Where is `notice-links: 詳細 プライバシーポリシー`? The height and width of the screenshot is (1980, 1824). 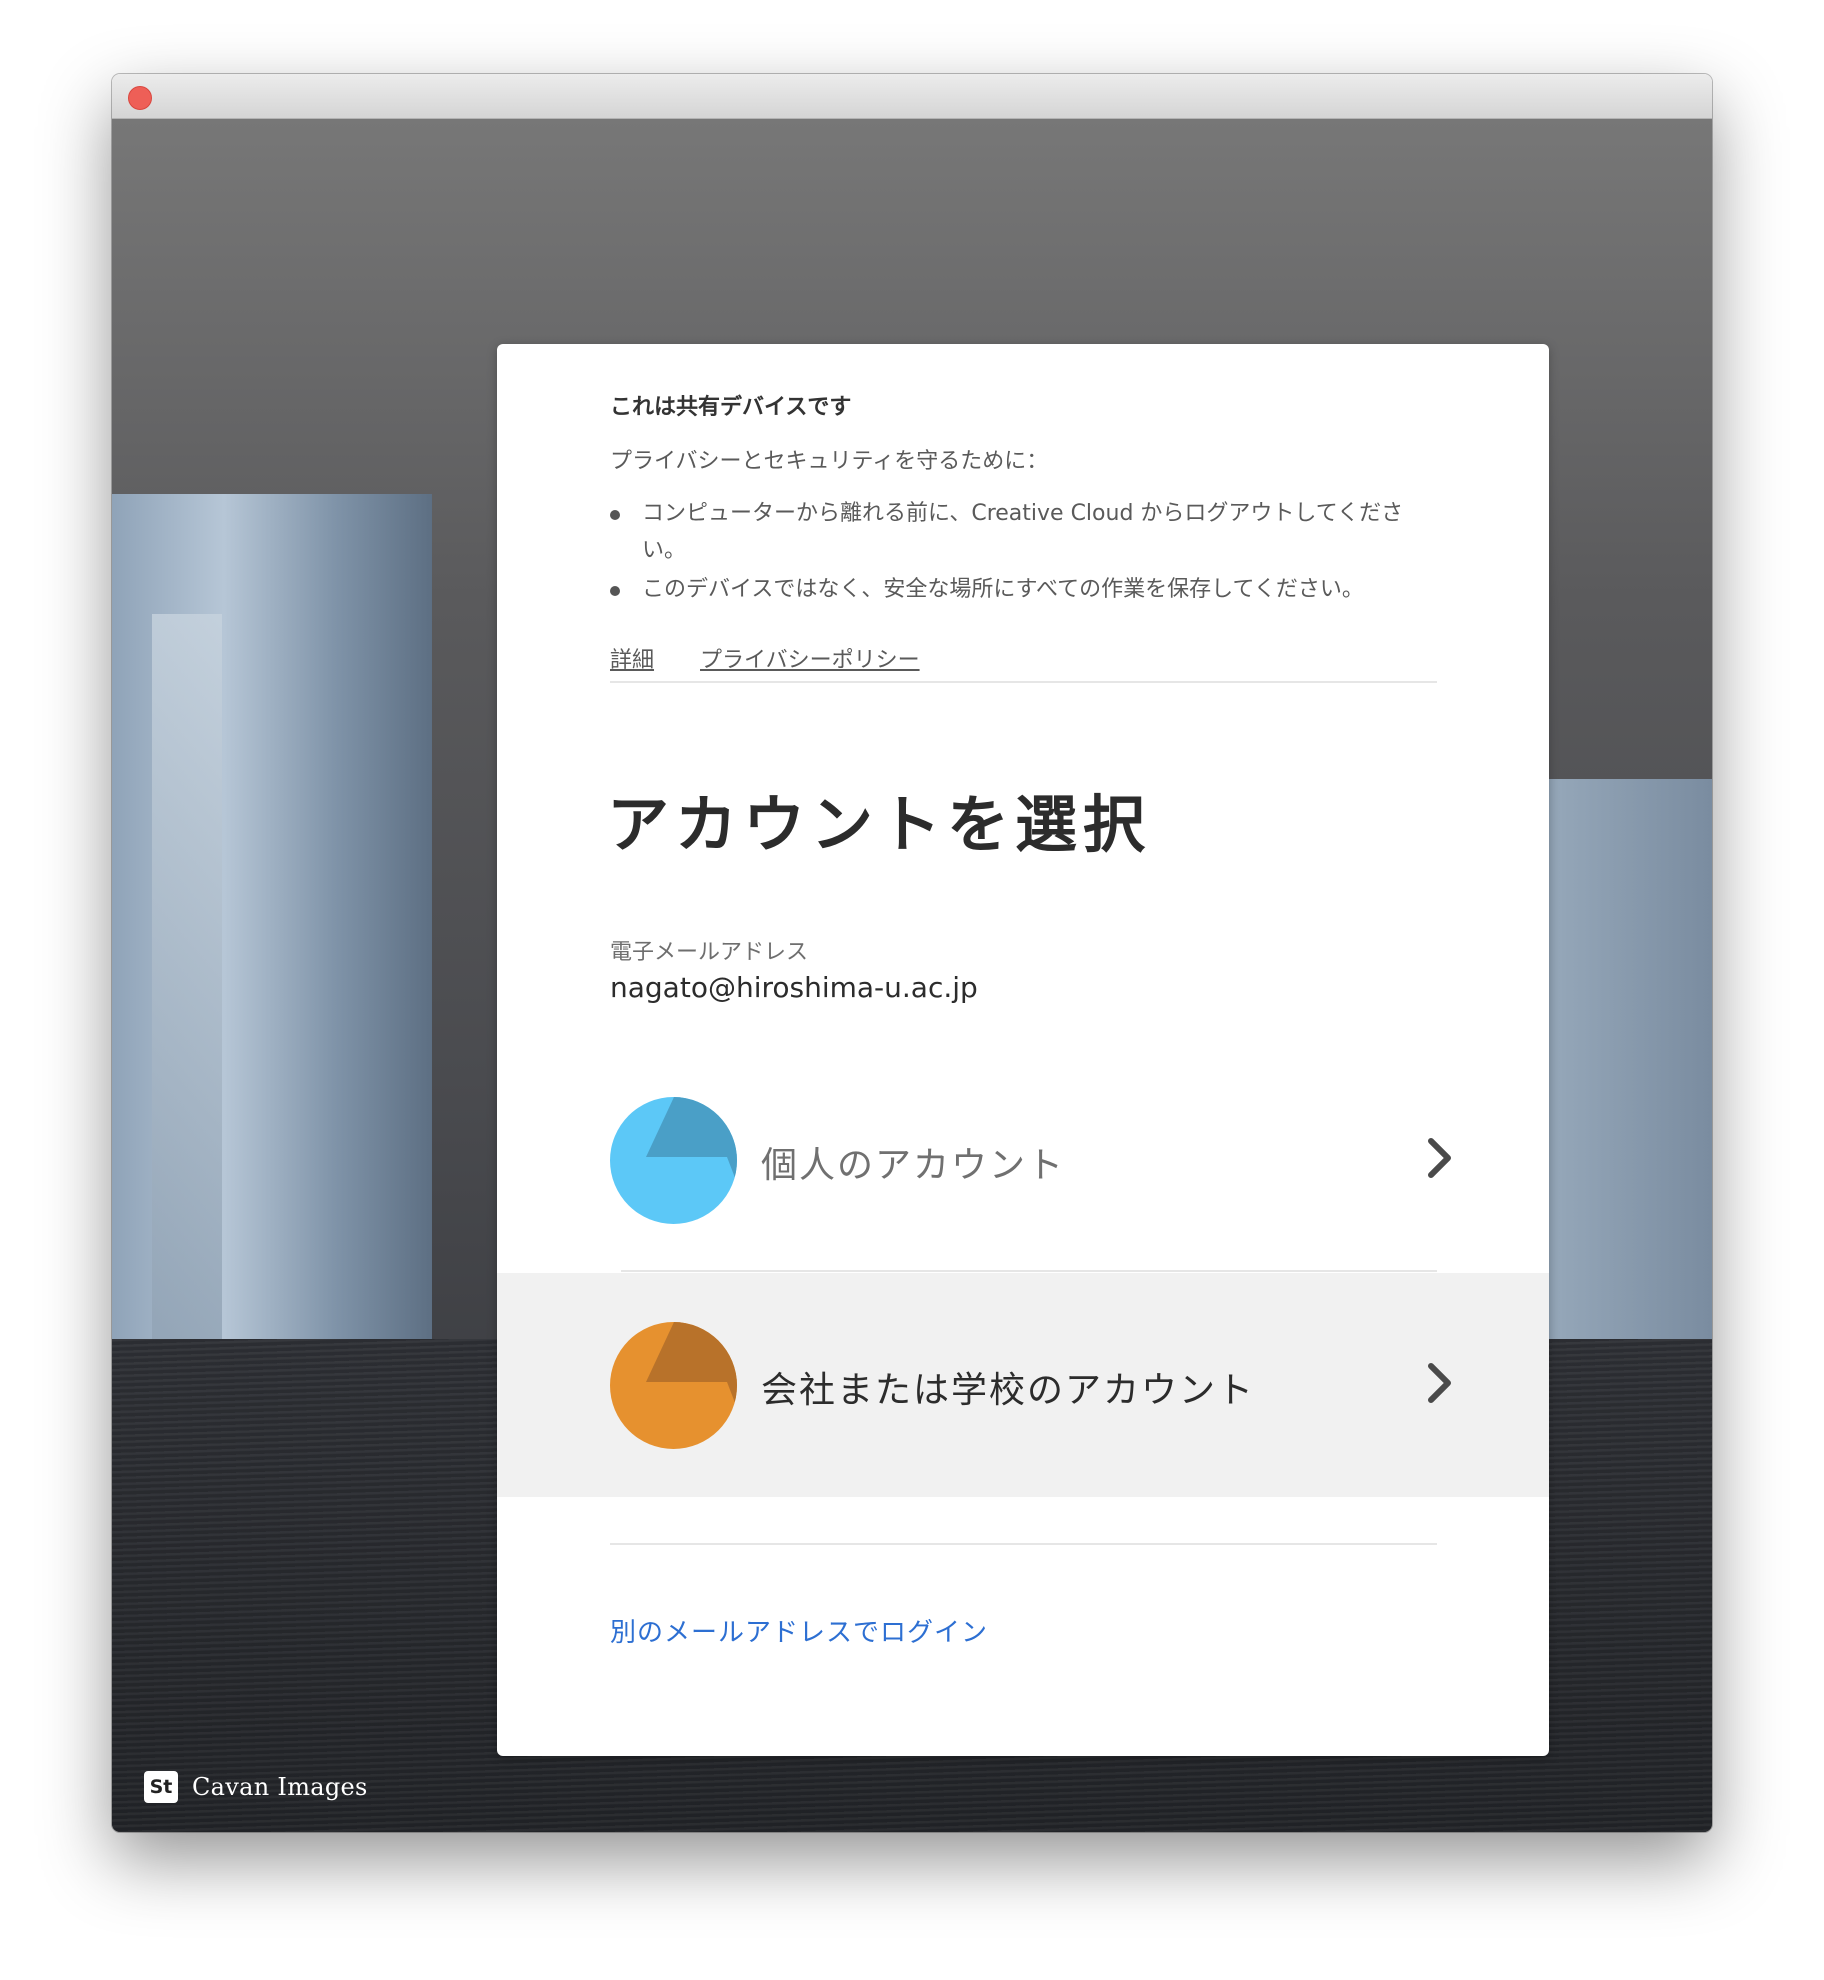 notice-links: 詳細 プライバシーポリシー is located at coordinates (1025, 658).